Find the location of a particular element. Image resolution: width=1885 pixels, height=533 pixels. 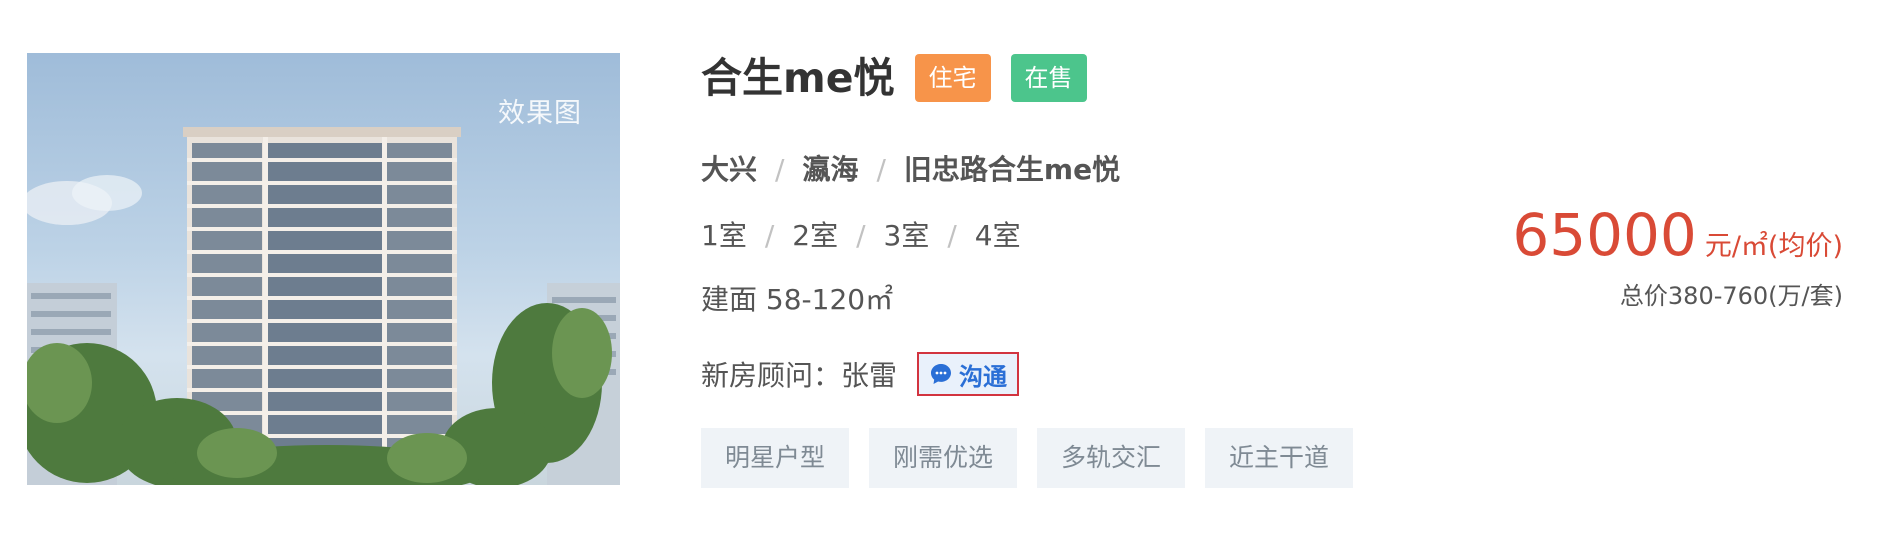

room-type-item: 4室 is located at coordinates (997, 235).